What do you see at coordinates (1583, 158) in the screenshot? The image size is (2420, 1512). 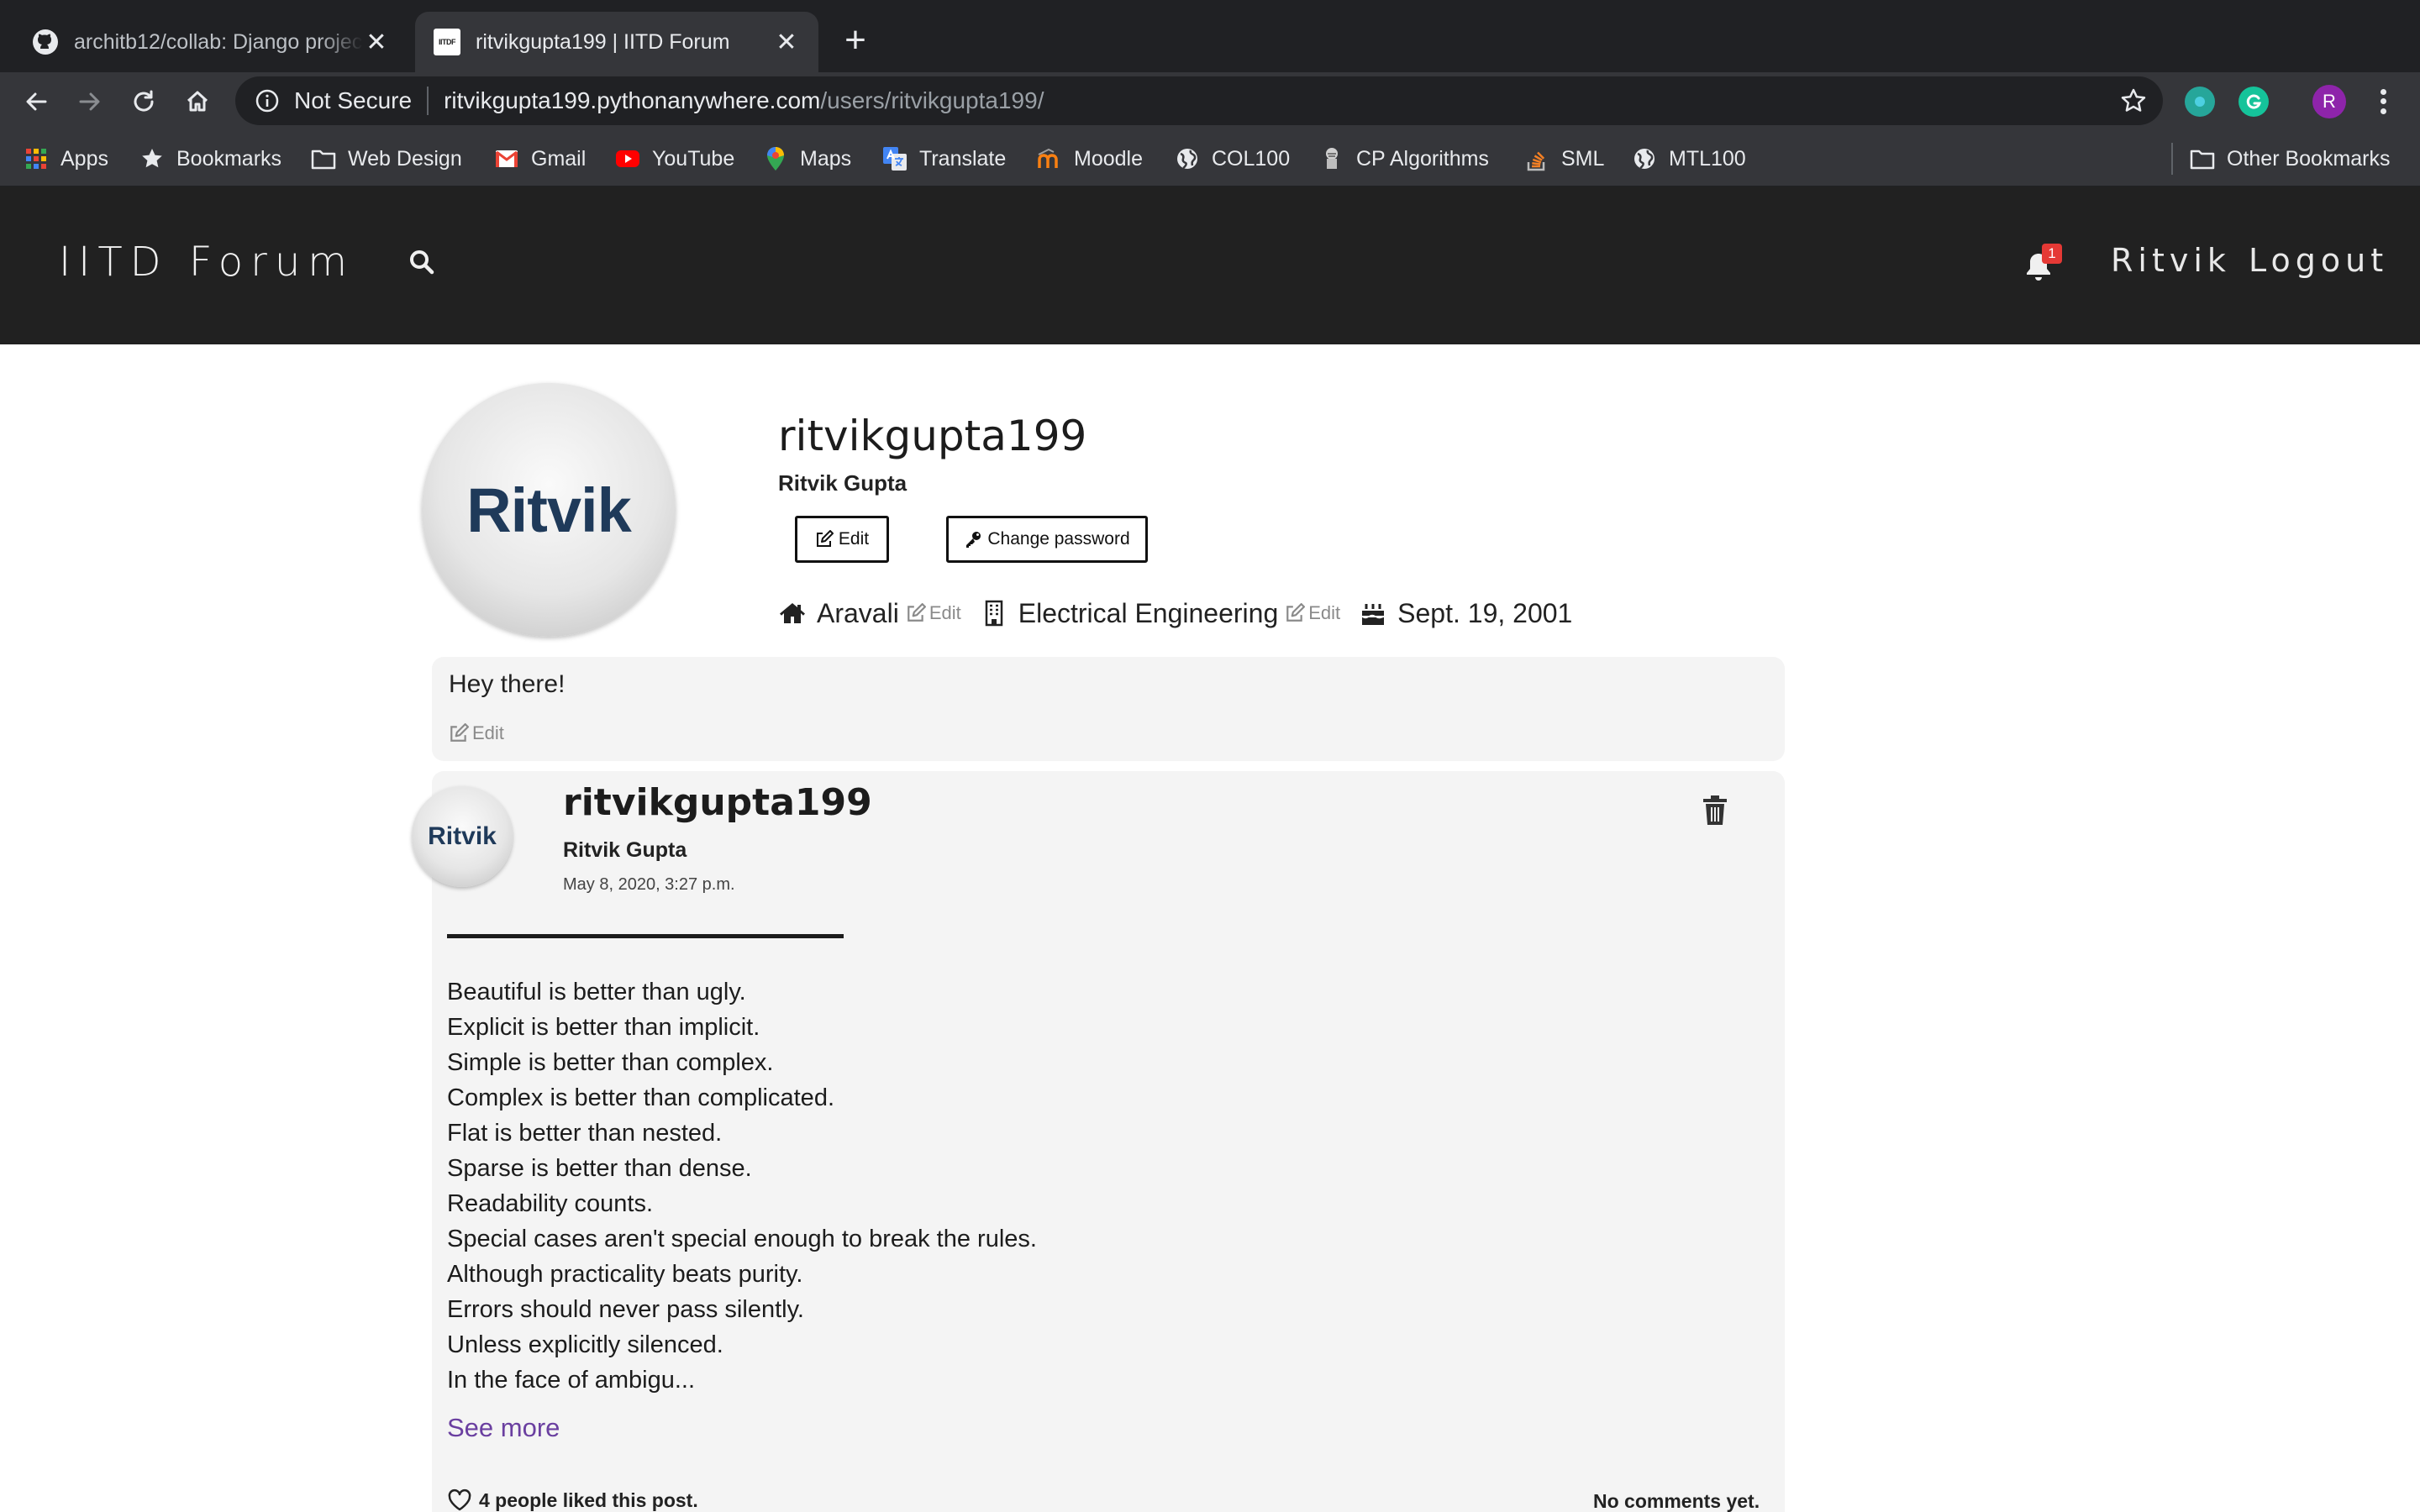 I see `bookmark-label: SML` at bounding box center [1583, 158].